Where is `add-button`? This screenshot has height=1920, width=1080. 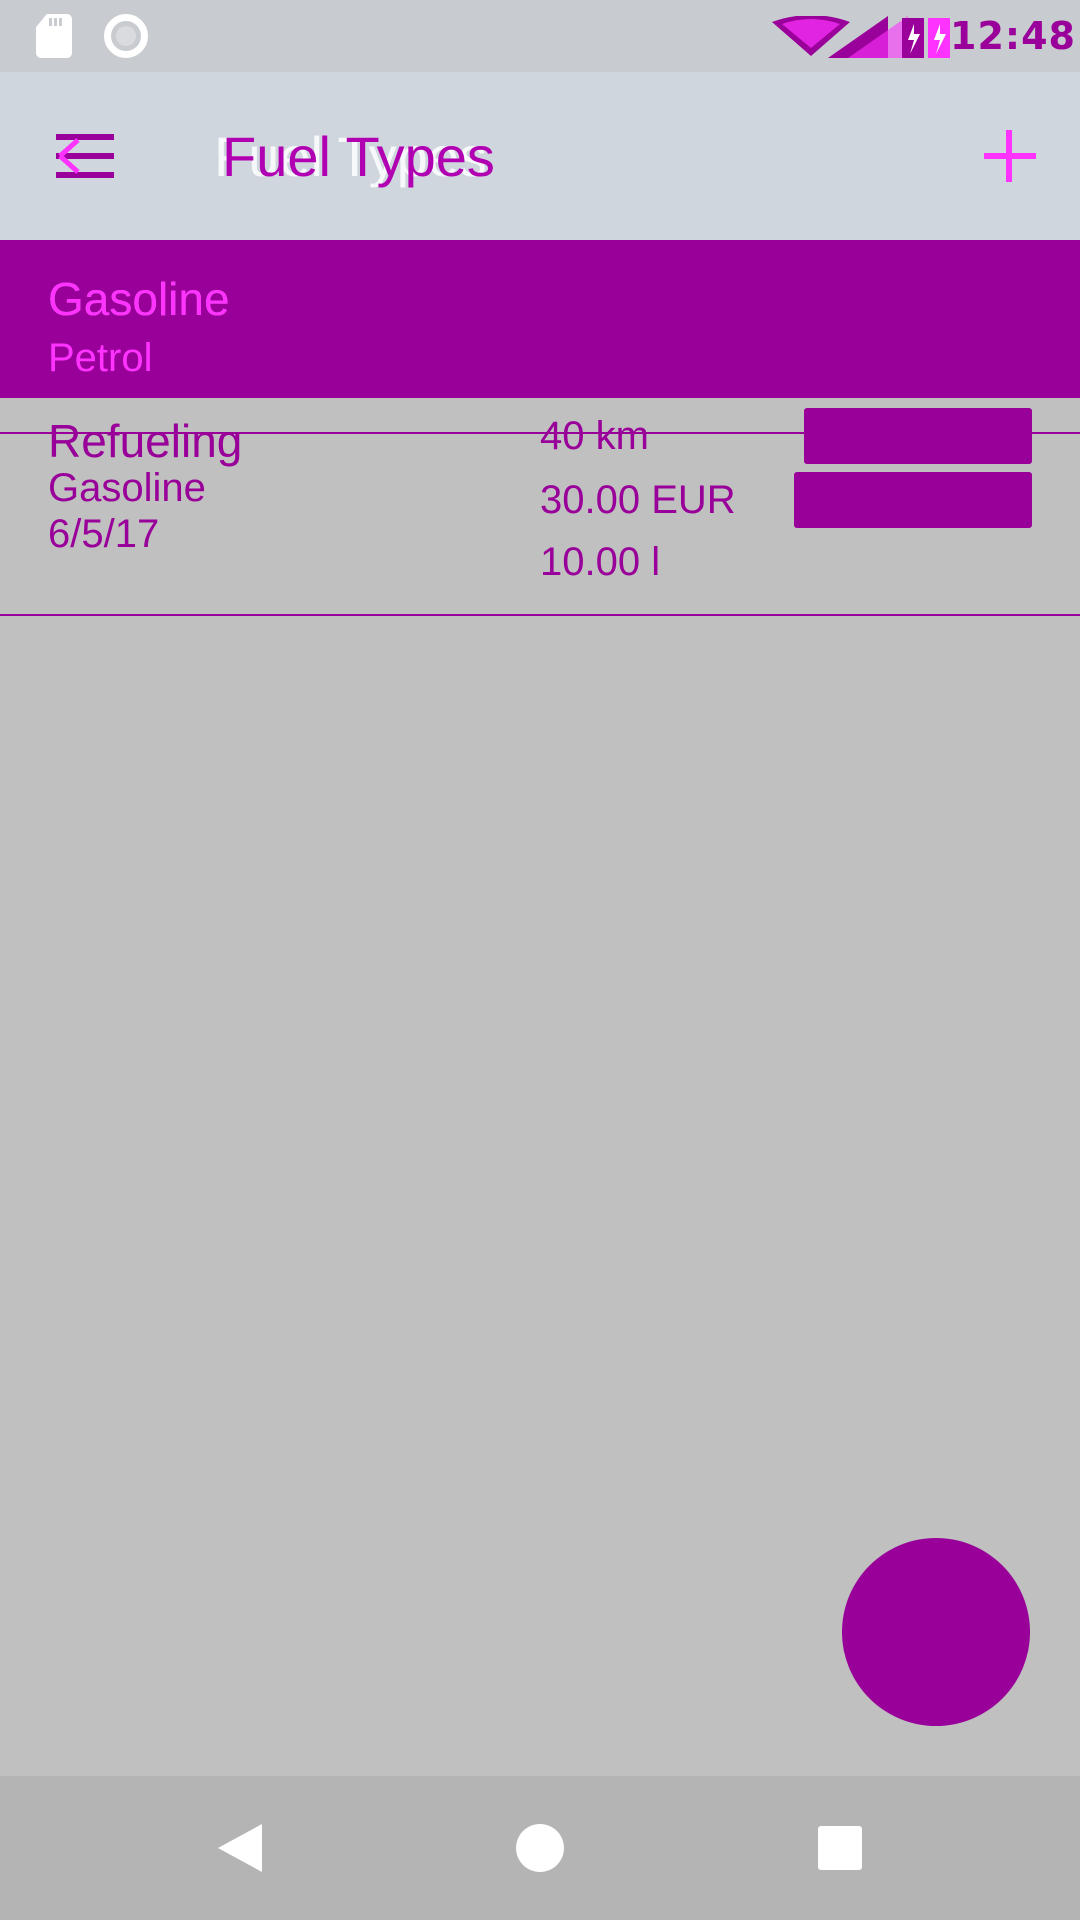 add-button is located at coordinates (1010, 156).